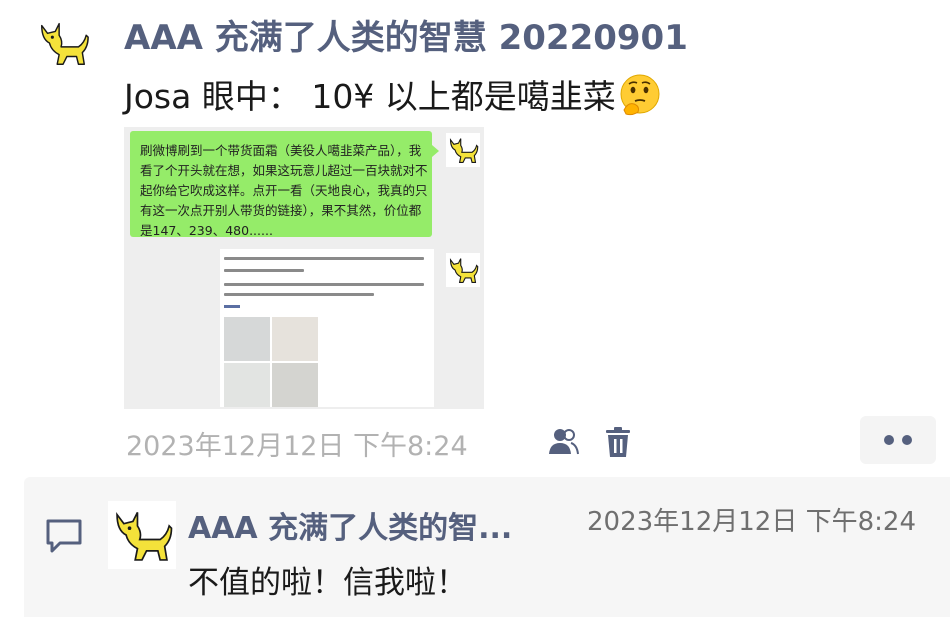 Image resolution: width=950 pixels, height=617 pixels. I want to click on more-icon, so click(898, 440).